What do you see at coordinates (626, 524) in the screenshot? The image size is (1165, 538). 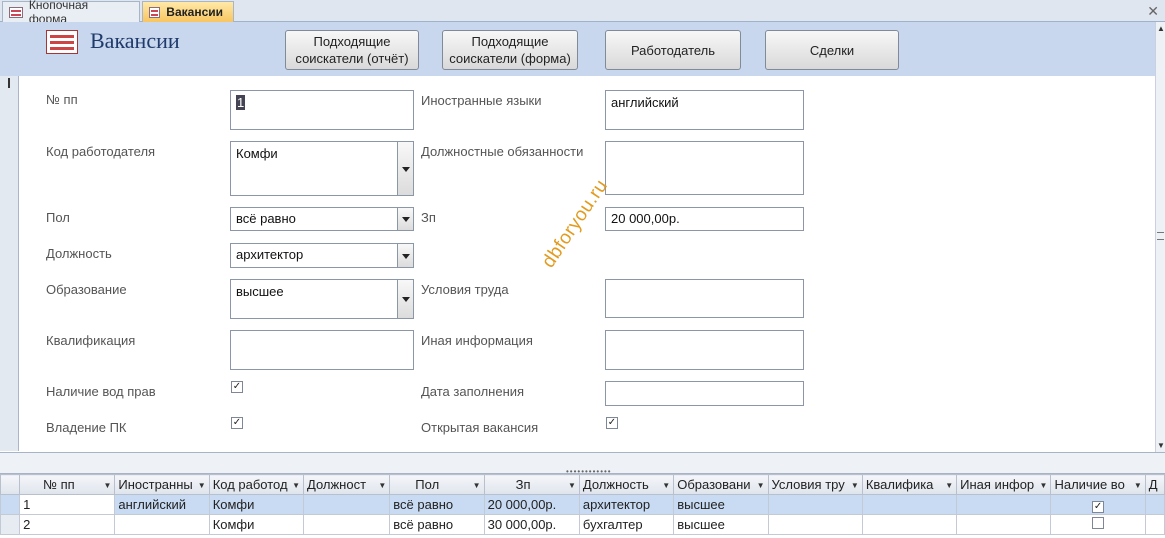 I see `table-cell: бухгалтер` at bounding box center [626, 524].